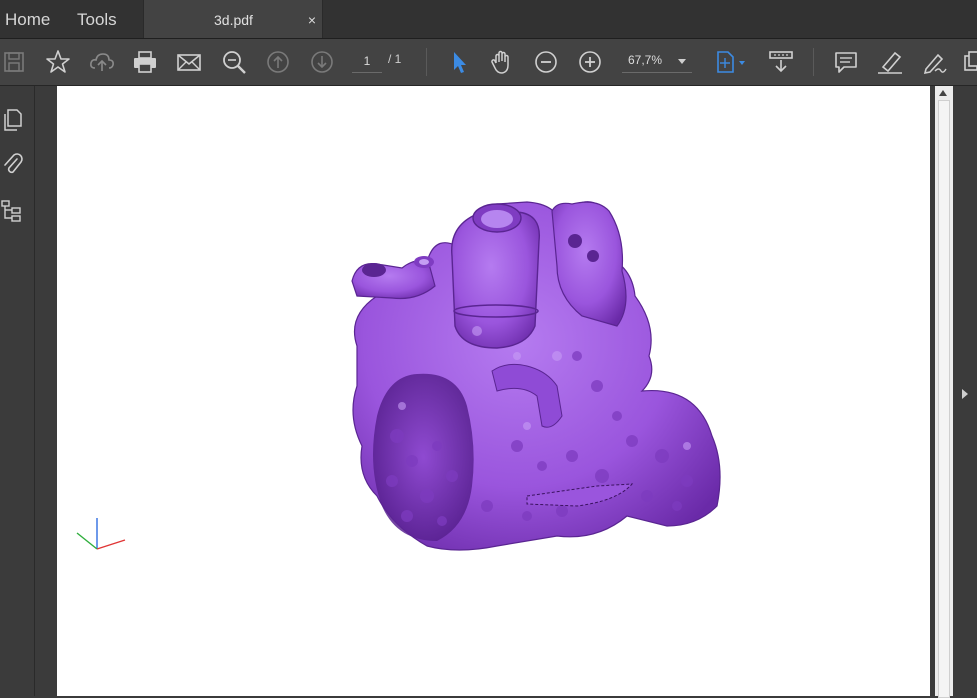  Describe the element at coordinates (781, 62) in the screenshot. I see `scroll-mode-icon` at that location.